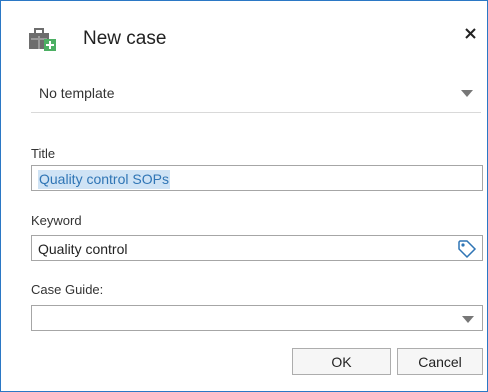 This screenshot has height=392, width=488. Describe the element at coordinates (56, 220) in the screenshot. I see `keyword-label: Keyword` at that location.